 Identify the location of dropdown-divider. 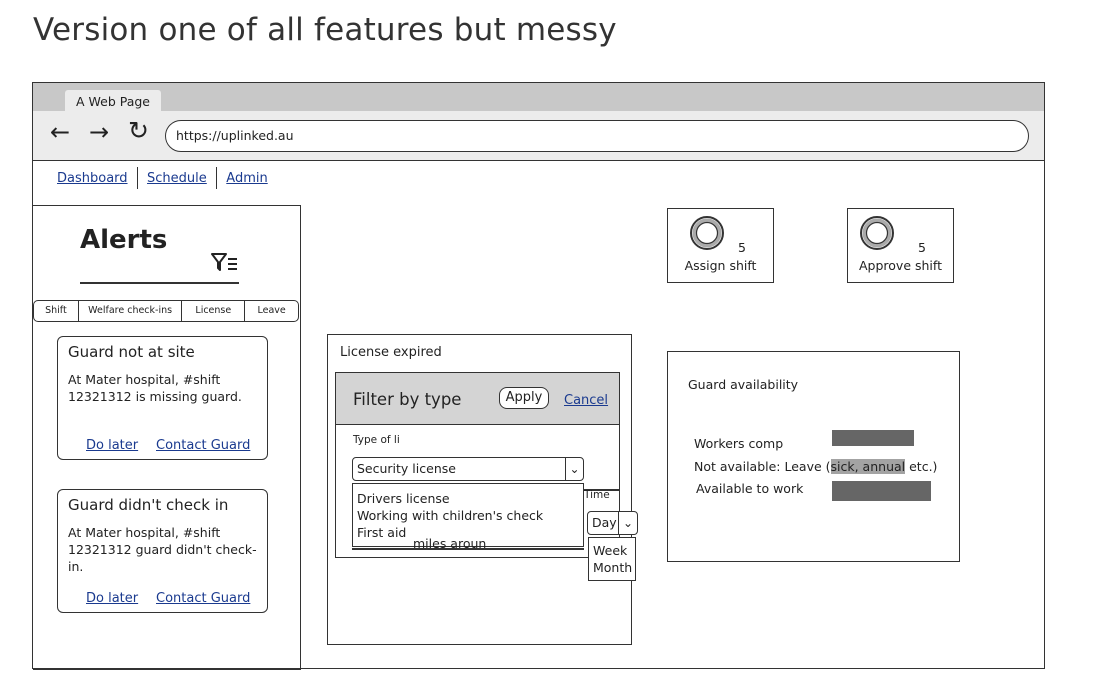
(468, 549).